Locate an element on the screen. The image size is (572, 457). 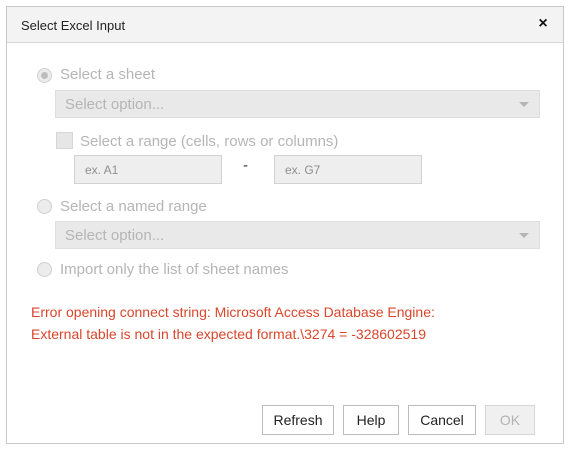
radio-sheet-names-label: Import only the list of sheet names is located at coordinates (174, 269).